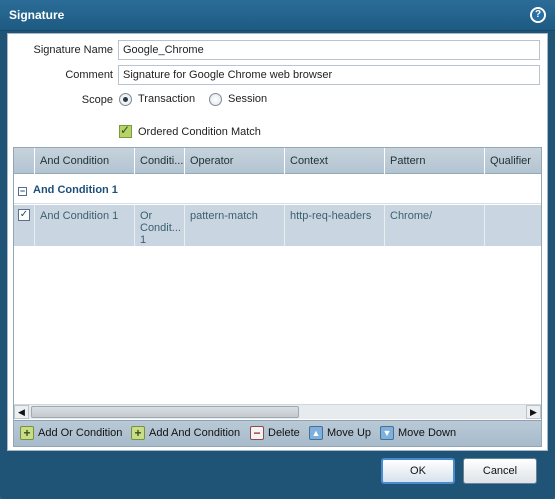  I want to click on cancel-button: Cancel, so click(500, 471).